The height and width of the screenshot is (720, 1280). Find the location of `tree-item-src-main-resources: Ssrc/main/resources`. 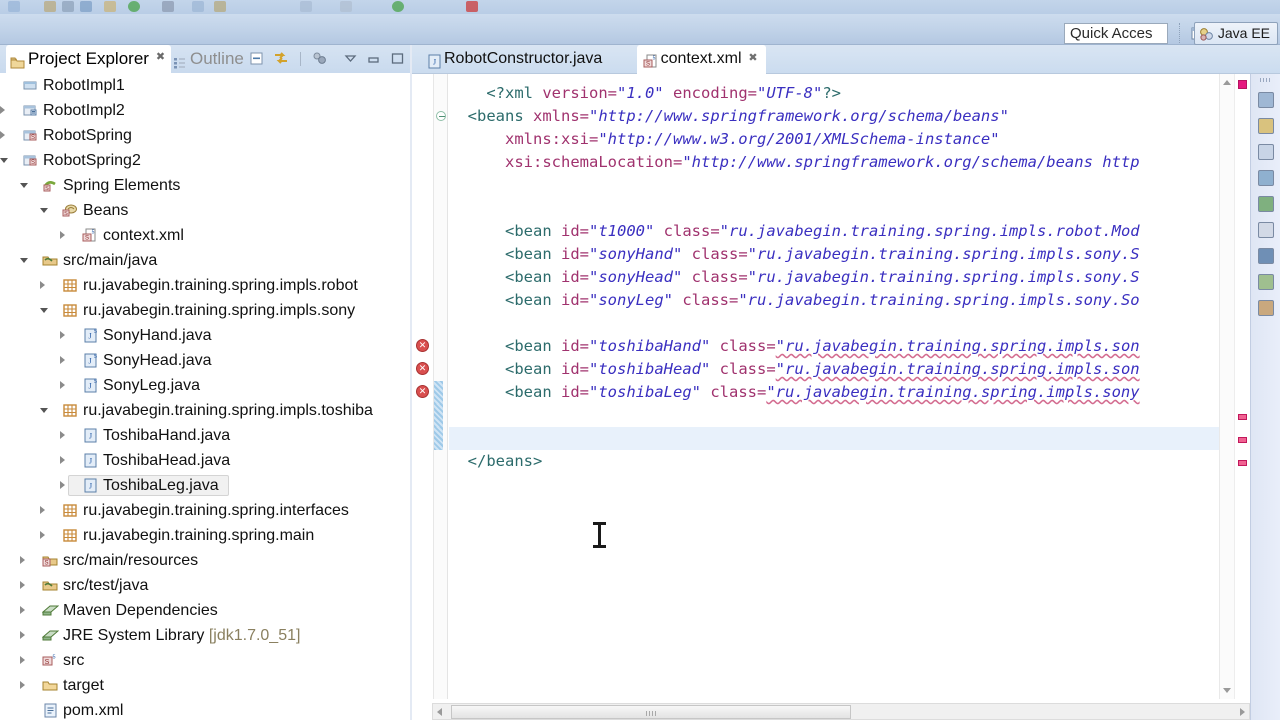

tree-item-src-main-resources: Ssrc/main/resources is located at coordinates (205, 560).